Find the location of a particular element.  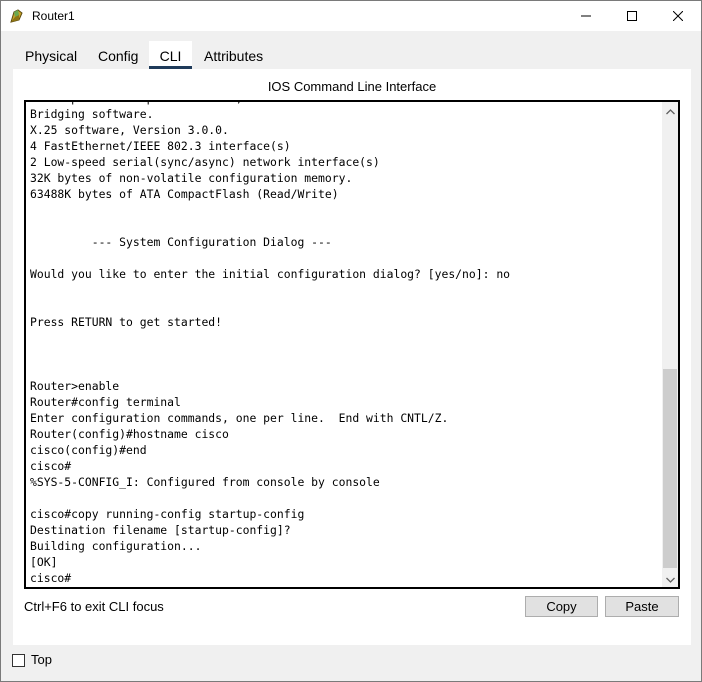

close-icon is located at coordinates (678, 16).